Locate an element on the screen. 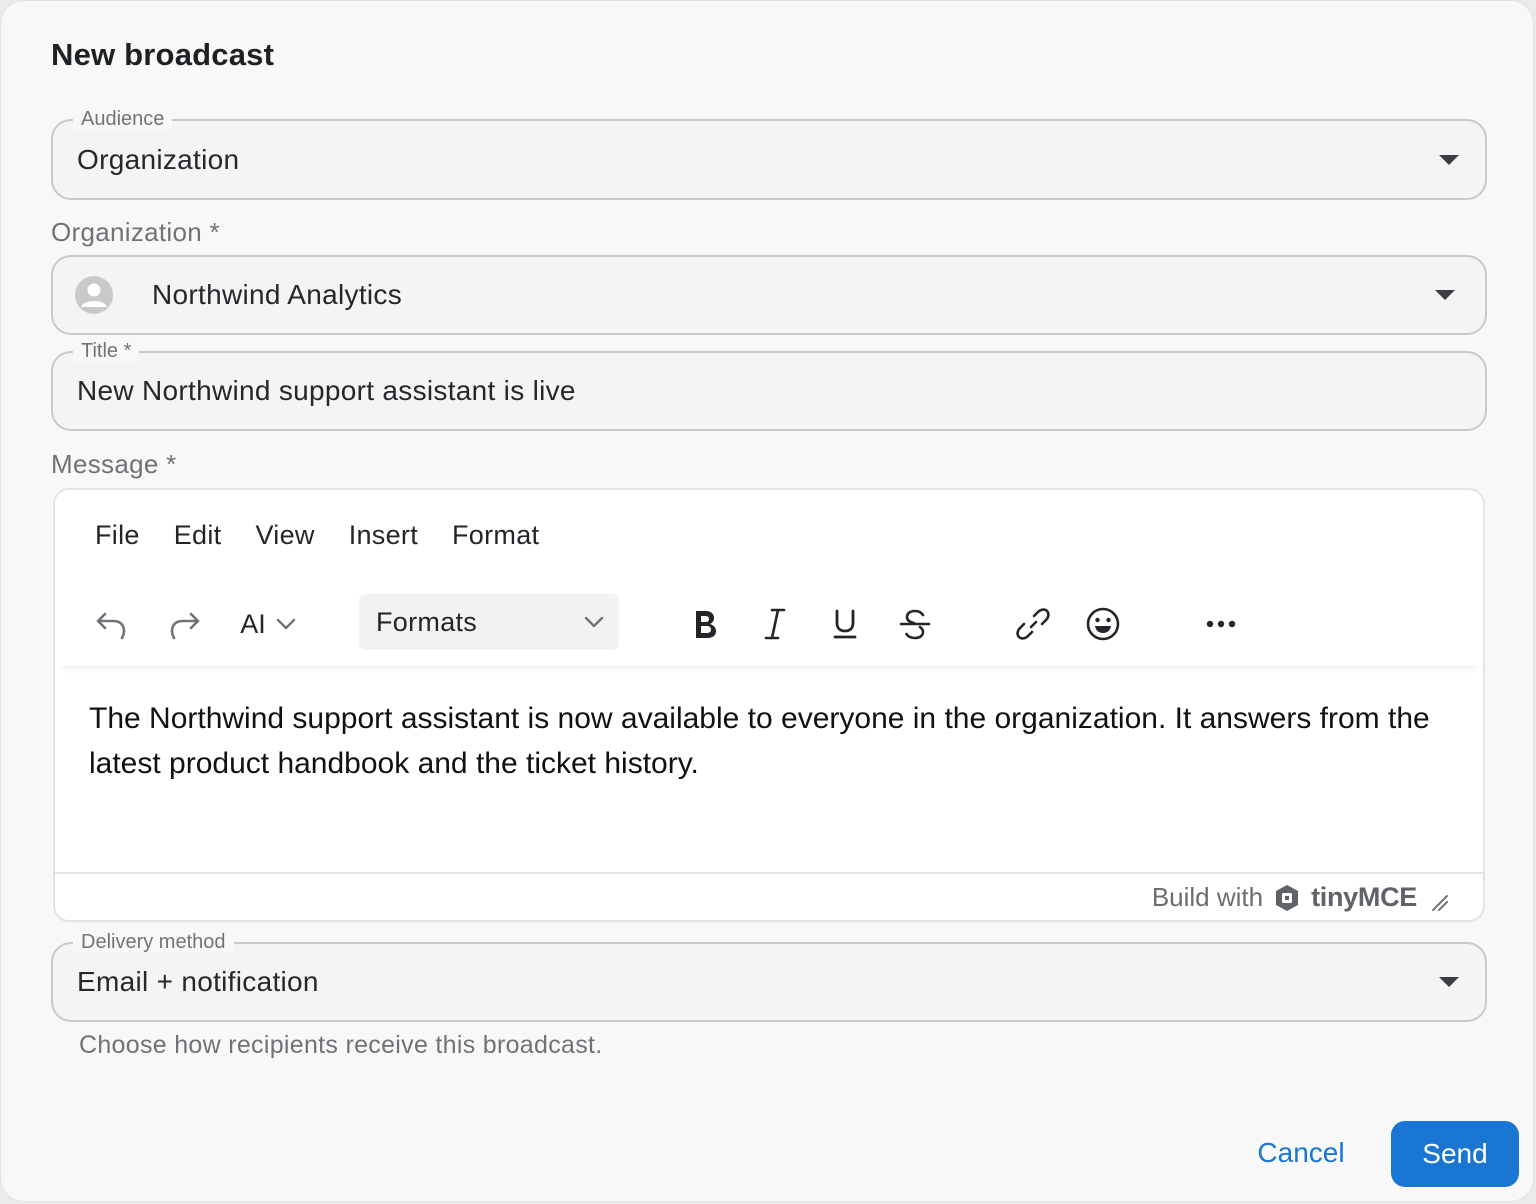 Image resolution: width=1536 pixels, height=1204 pixels. editor-menubar: File Edit View Insert Format is located at coordinates (317, 535).